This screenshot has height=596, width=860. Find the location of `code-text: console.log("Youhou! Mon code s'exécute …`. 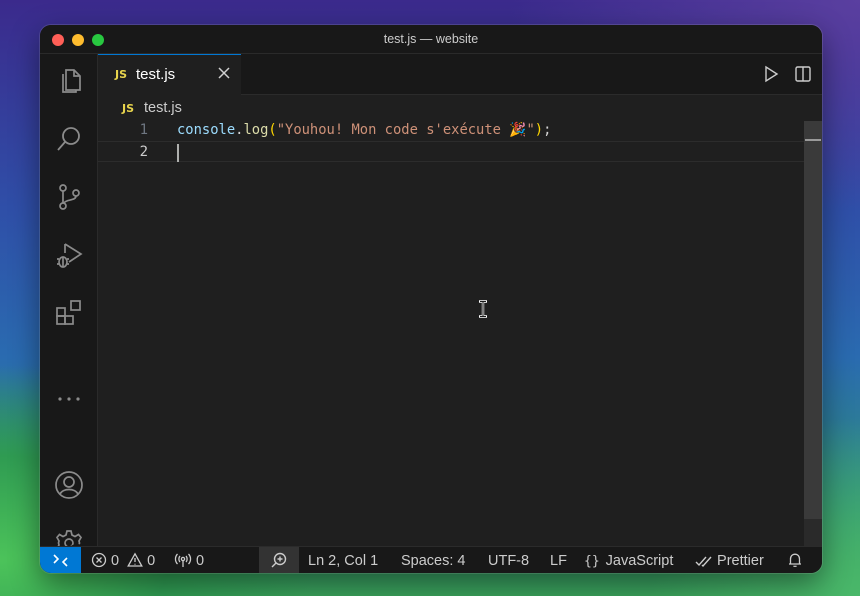

code-text: console.log("Youhou! Mon code s'exécute … is located at coordinates (364, 130).